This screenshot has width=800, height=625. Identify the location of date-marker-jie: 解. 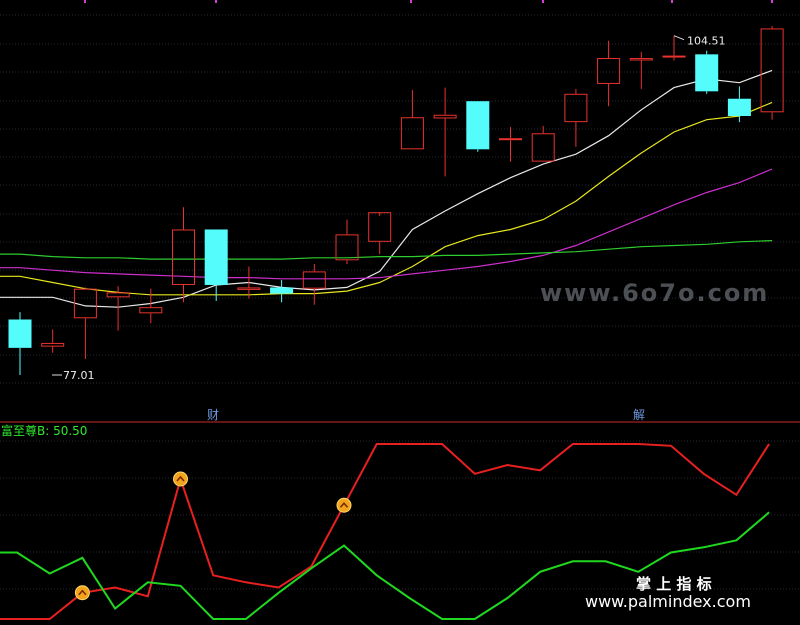
(639, 415).